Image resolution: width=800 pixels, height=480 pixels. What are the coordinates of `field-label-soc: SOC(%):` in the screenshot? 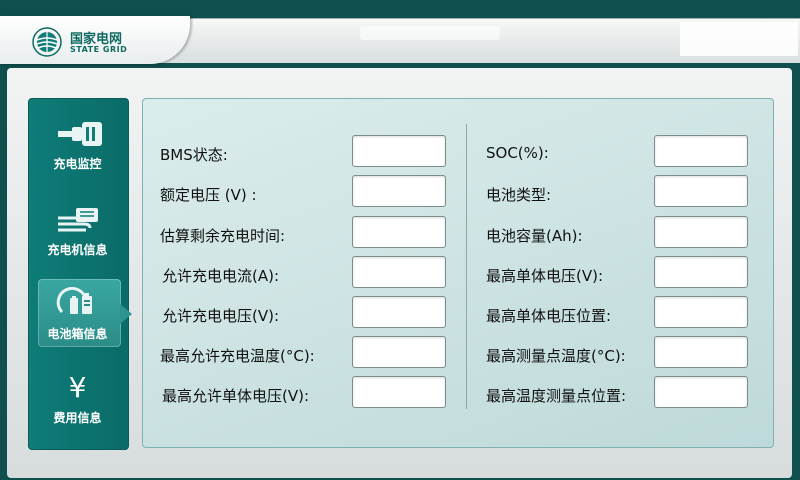 It's located at (517, 153).